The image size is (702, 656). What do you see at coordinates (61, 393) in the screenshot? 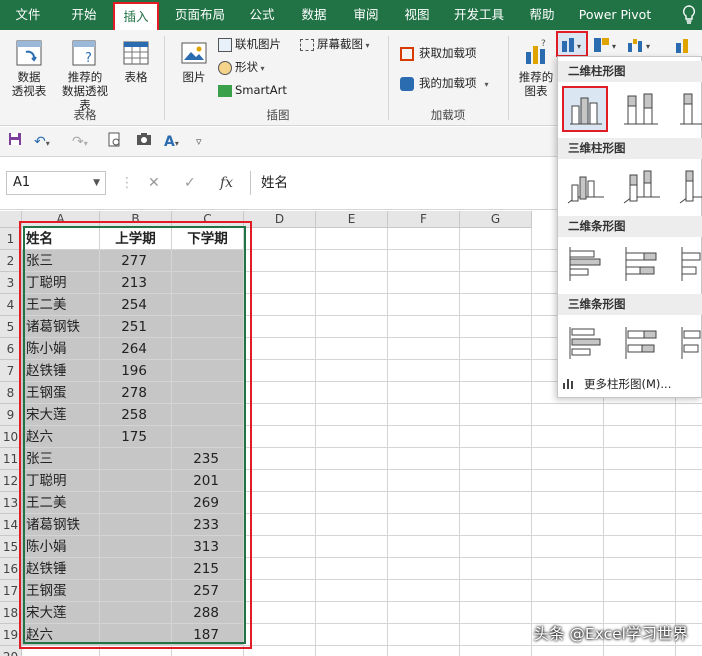
I see `cell: 王钢蛋` at bounding box center [61, 393].